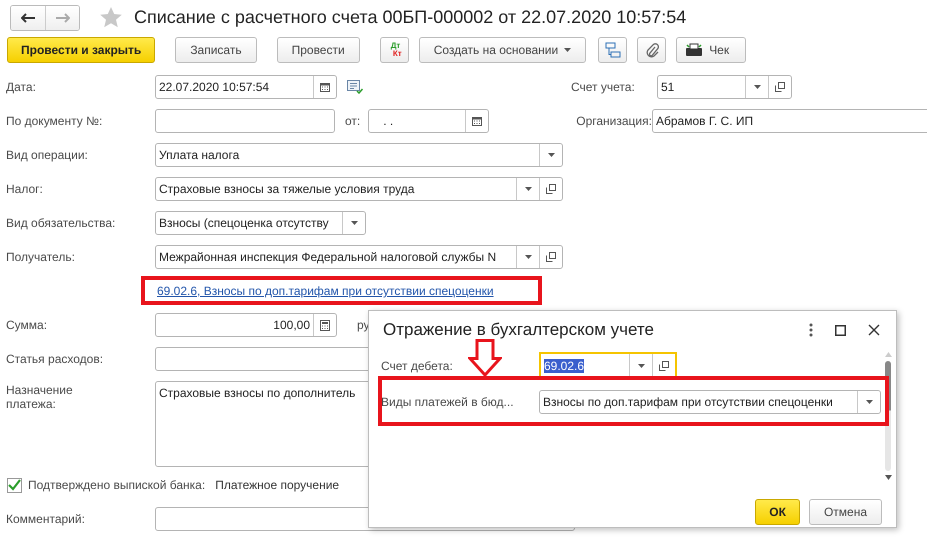 The image size is (927, 538). Describe the element at coordinates (519, 330) in the screenshot. I see `dialog-title: Отражение в бухгалтерском учете` at that location.